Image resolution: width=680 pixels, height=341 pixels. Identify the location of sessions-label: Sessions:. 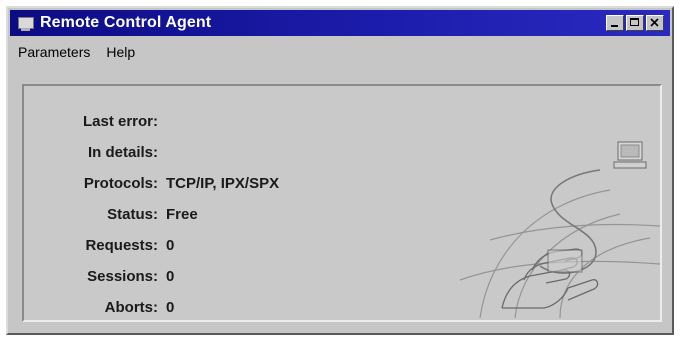
(122, 276).